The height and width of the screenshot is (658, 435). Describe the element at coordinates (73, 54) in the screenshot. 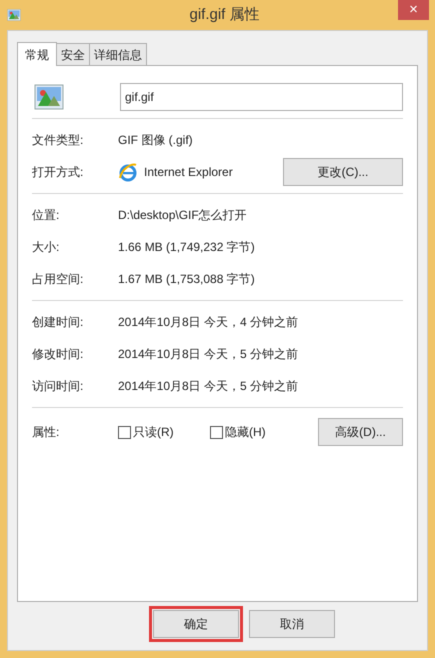

I see `tab: 安全` at that location.